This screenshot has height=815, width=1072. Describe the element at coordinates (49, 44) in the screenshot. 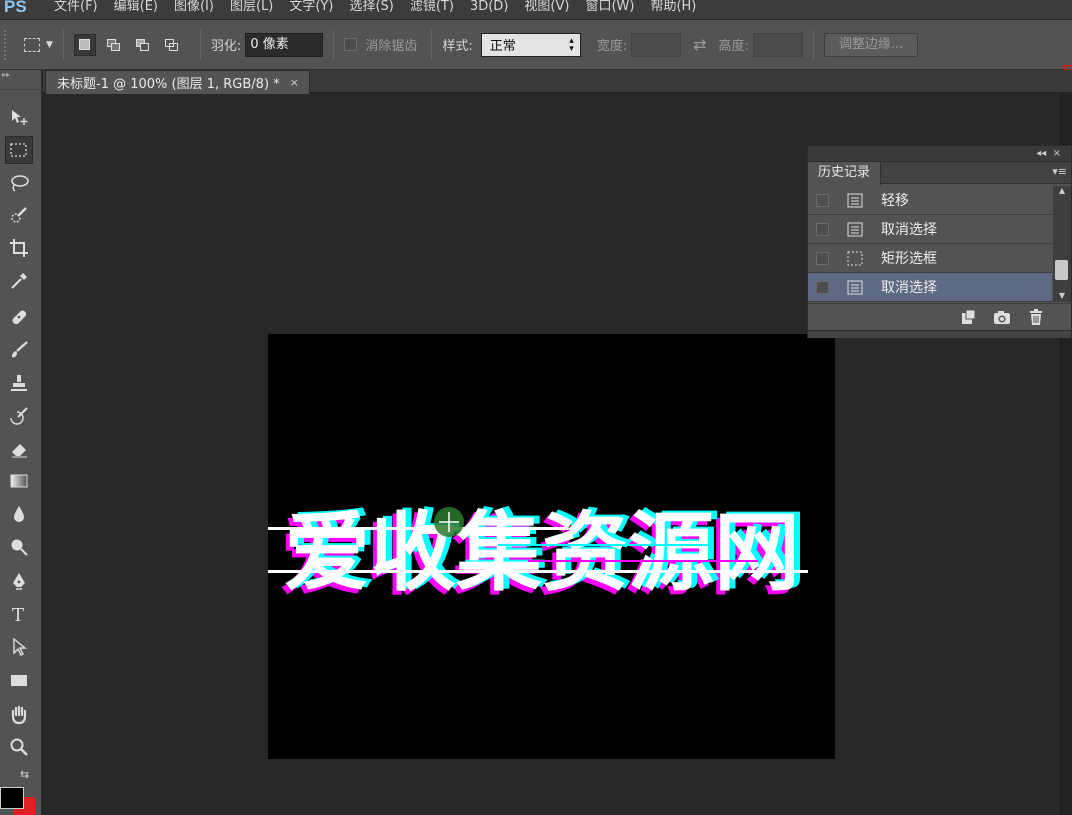

I see `chevron-down-icon: ▼` at that location.